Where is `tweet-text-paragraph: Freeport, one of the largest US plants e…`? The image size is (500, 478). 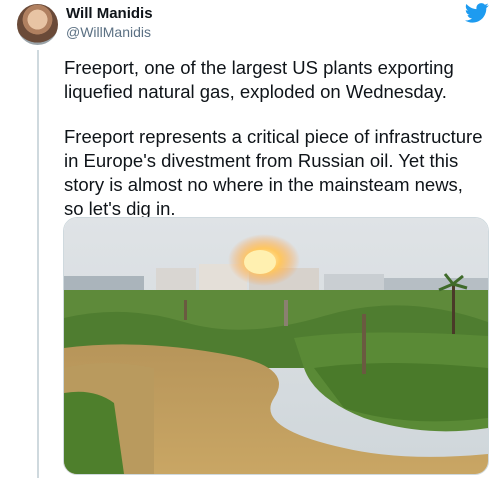
tweet-text-paragraph: Freeport, one of the largest US plants e… is located at coordinates (259, 79).